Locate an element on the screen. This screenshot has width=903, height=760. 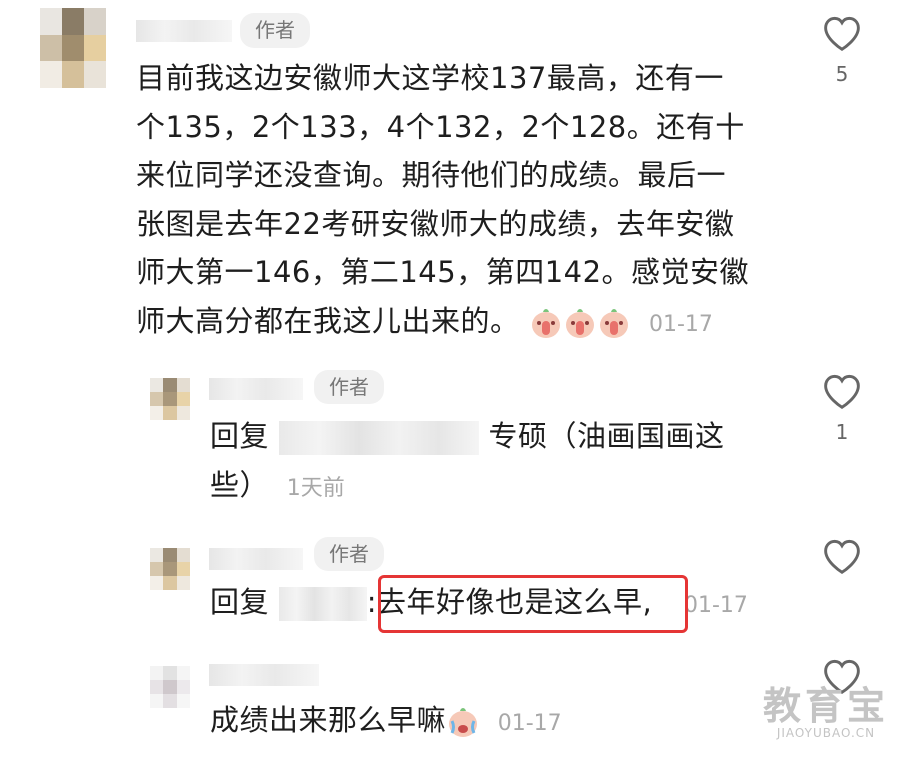
like-count: 5 is located at coordinates (842, 74).